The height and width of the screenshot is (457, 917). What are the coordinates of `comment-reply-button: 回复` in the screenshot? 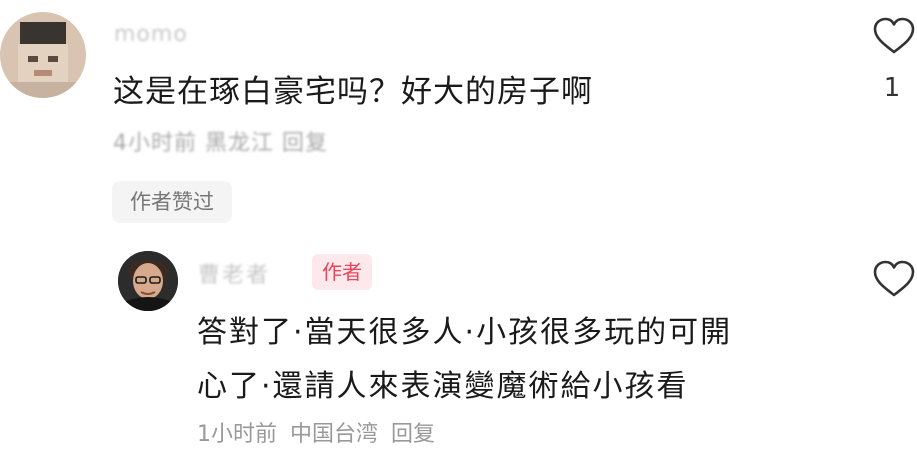 It's located at (305, 143).